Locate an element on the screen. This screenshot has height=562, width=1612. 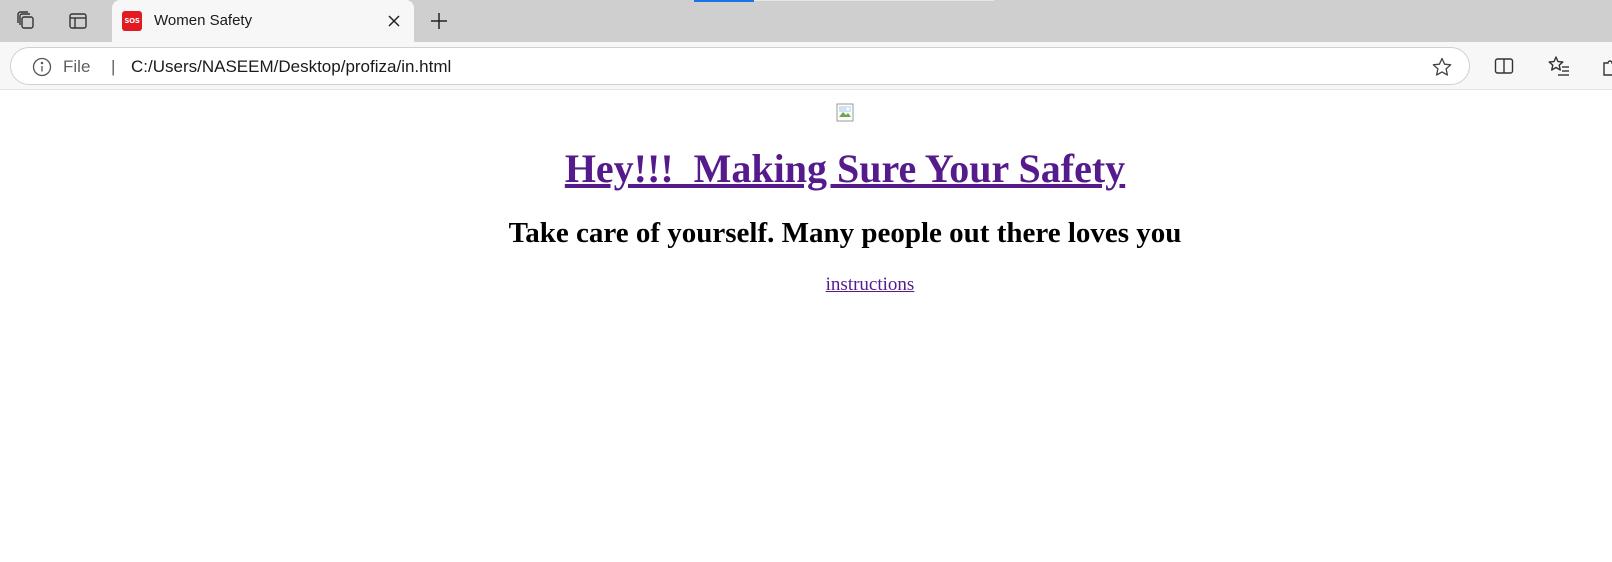
active-tab: SOS Women Safety is located at coordinates (263, 21).